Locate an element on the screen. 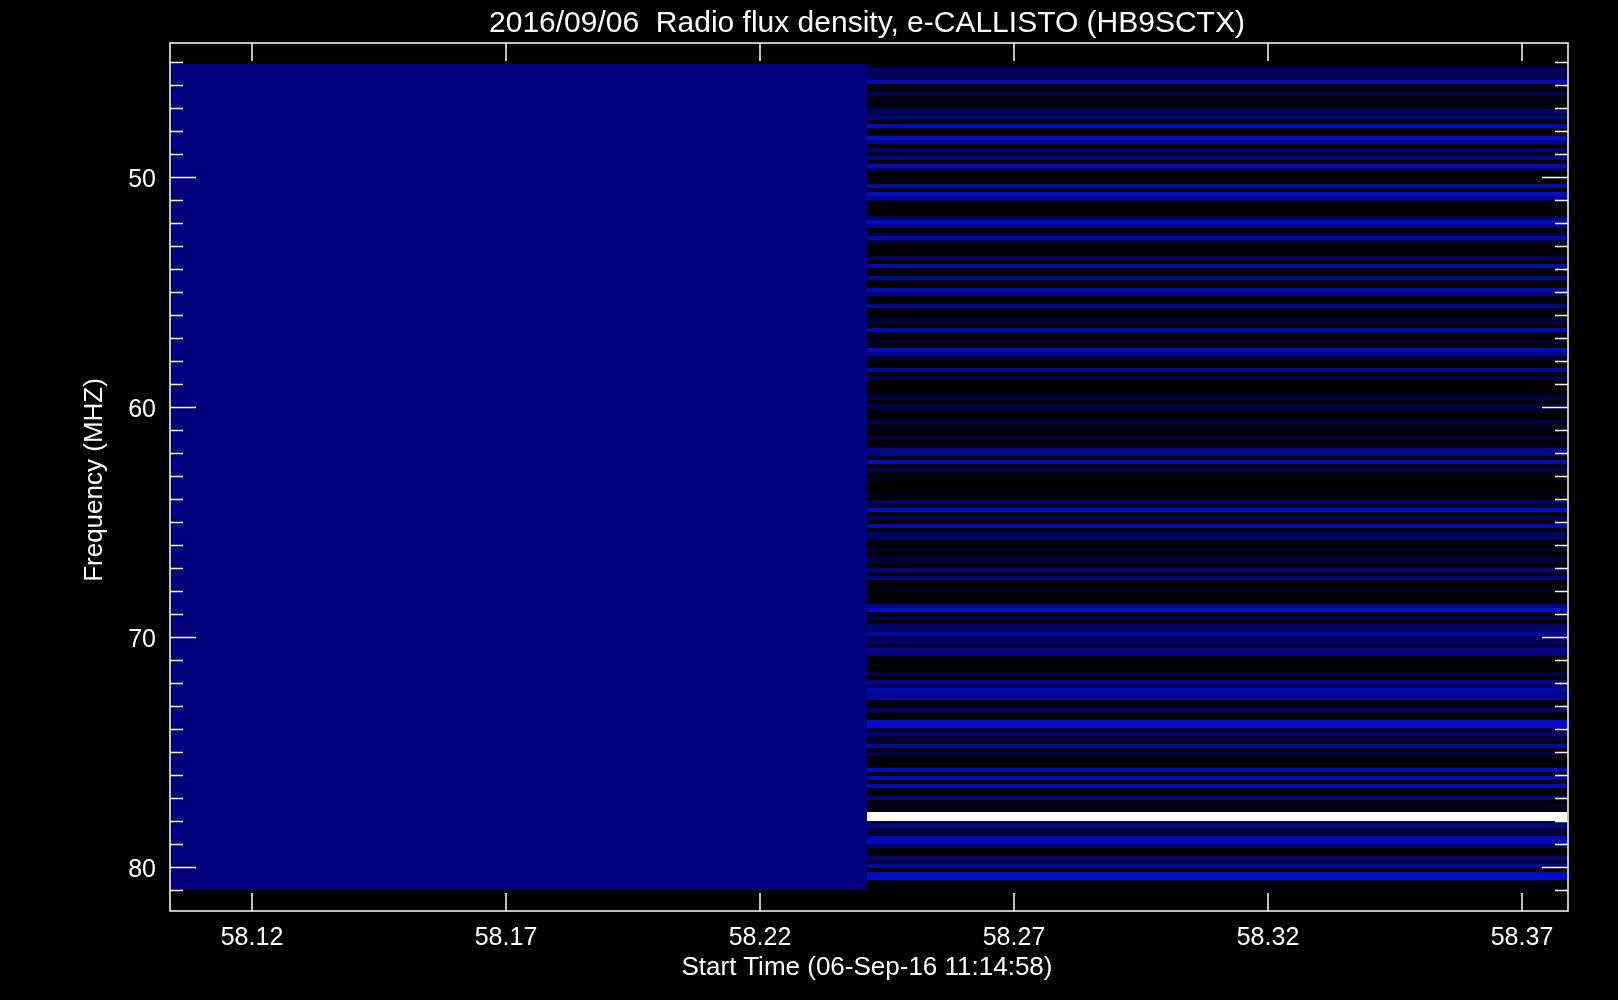  x-tick-label: 58.32 is located at coordinates (1268, 936).